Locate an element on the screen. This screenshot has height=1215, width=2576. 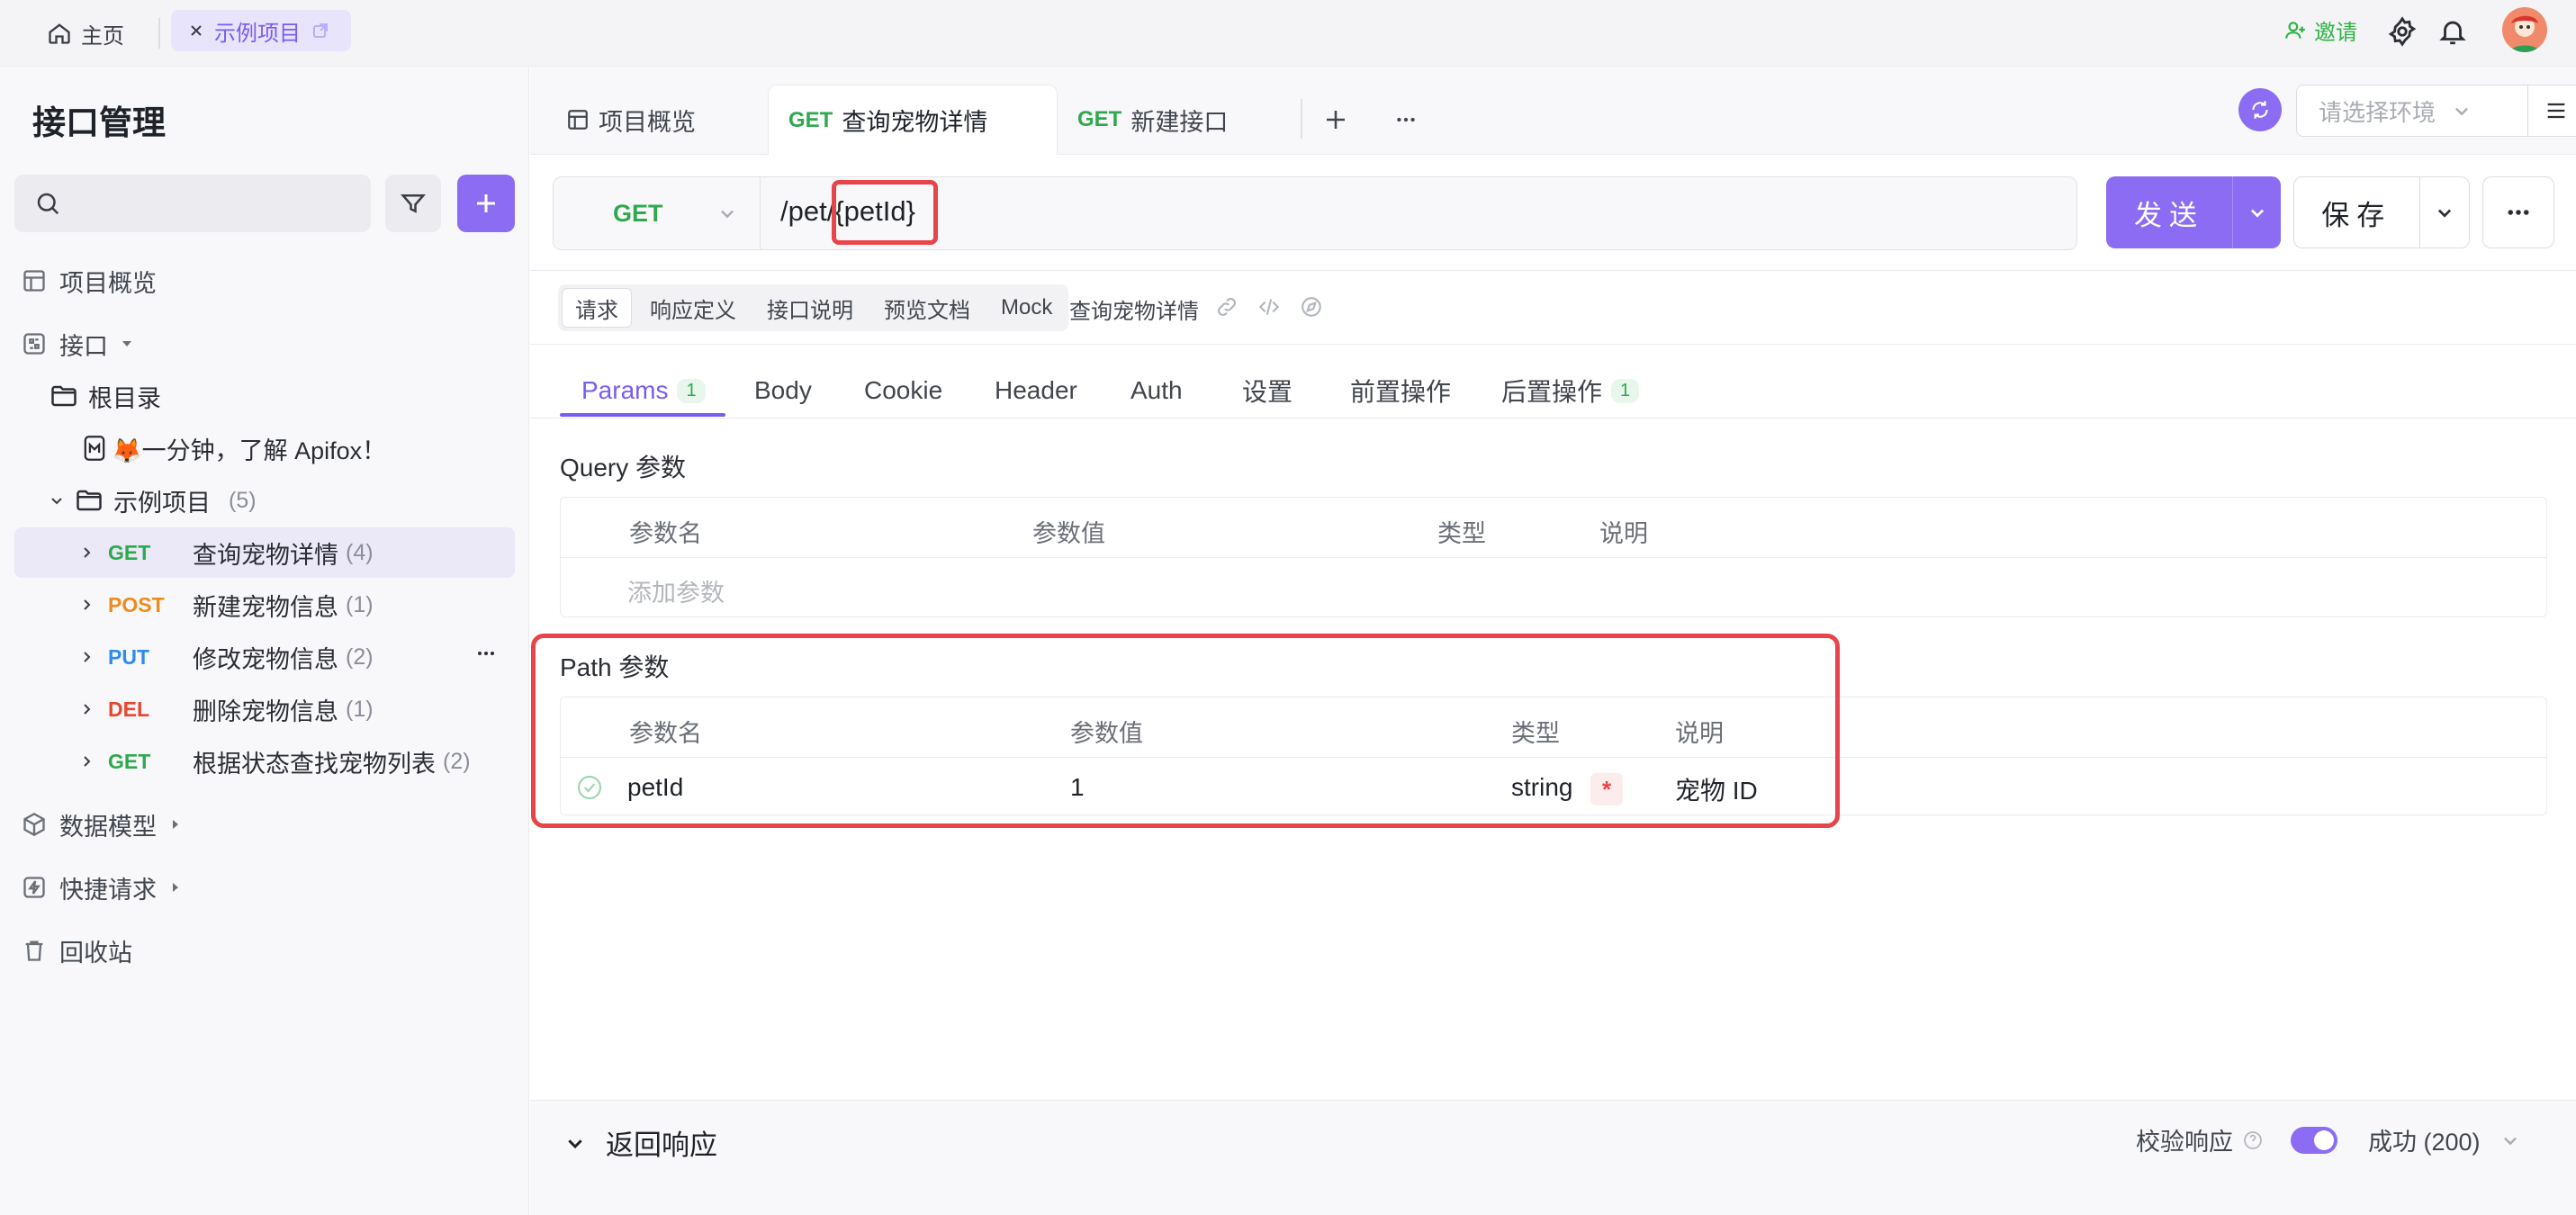
refresh-icon is located at coordinates (2260, 110).